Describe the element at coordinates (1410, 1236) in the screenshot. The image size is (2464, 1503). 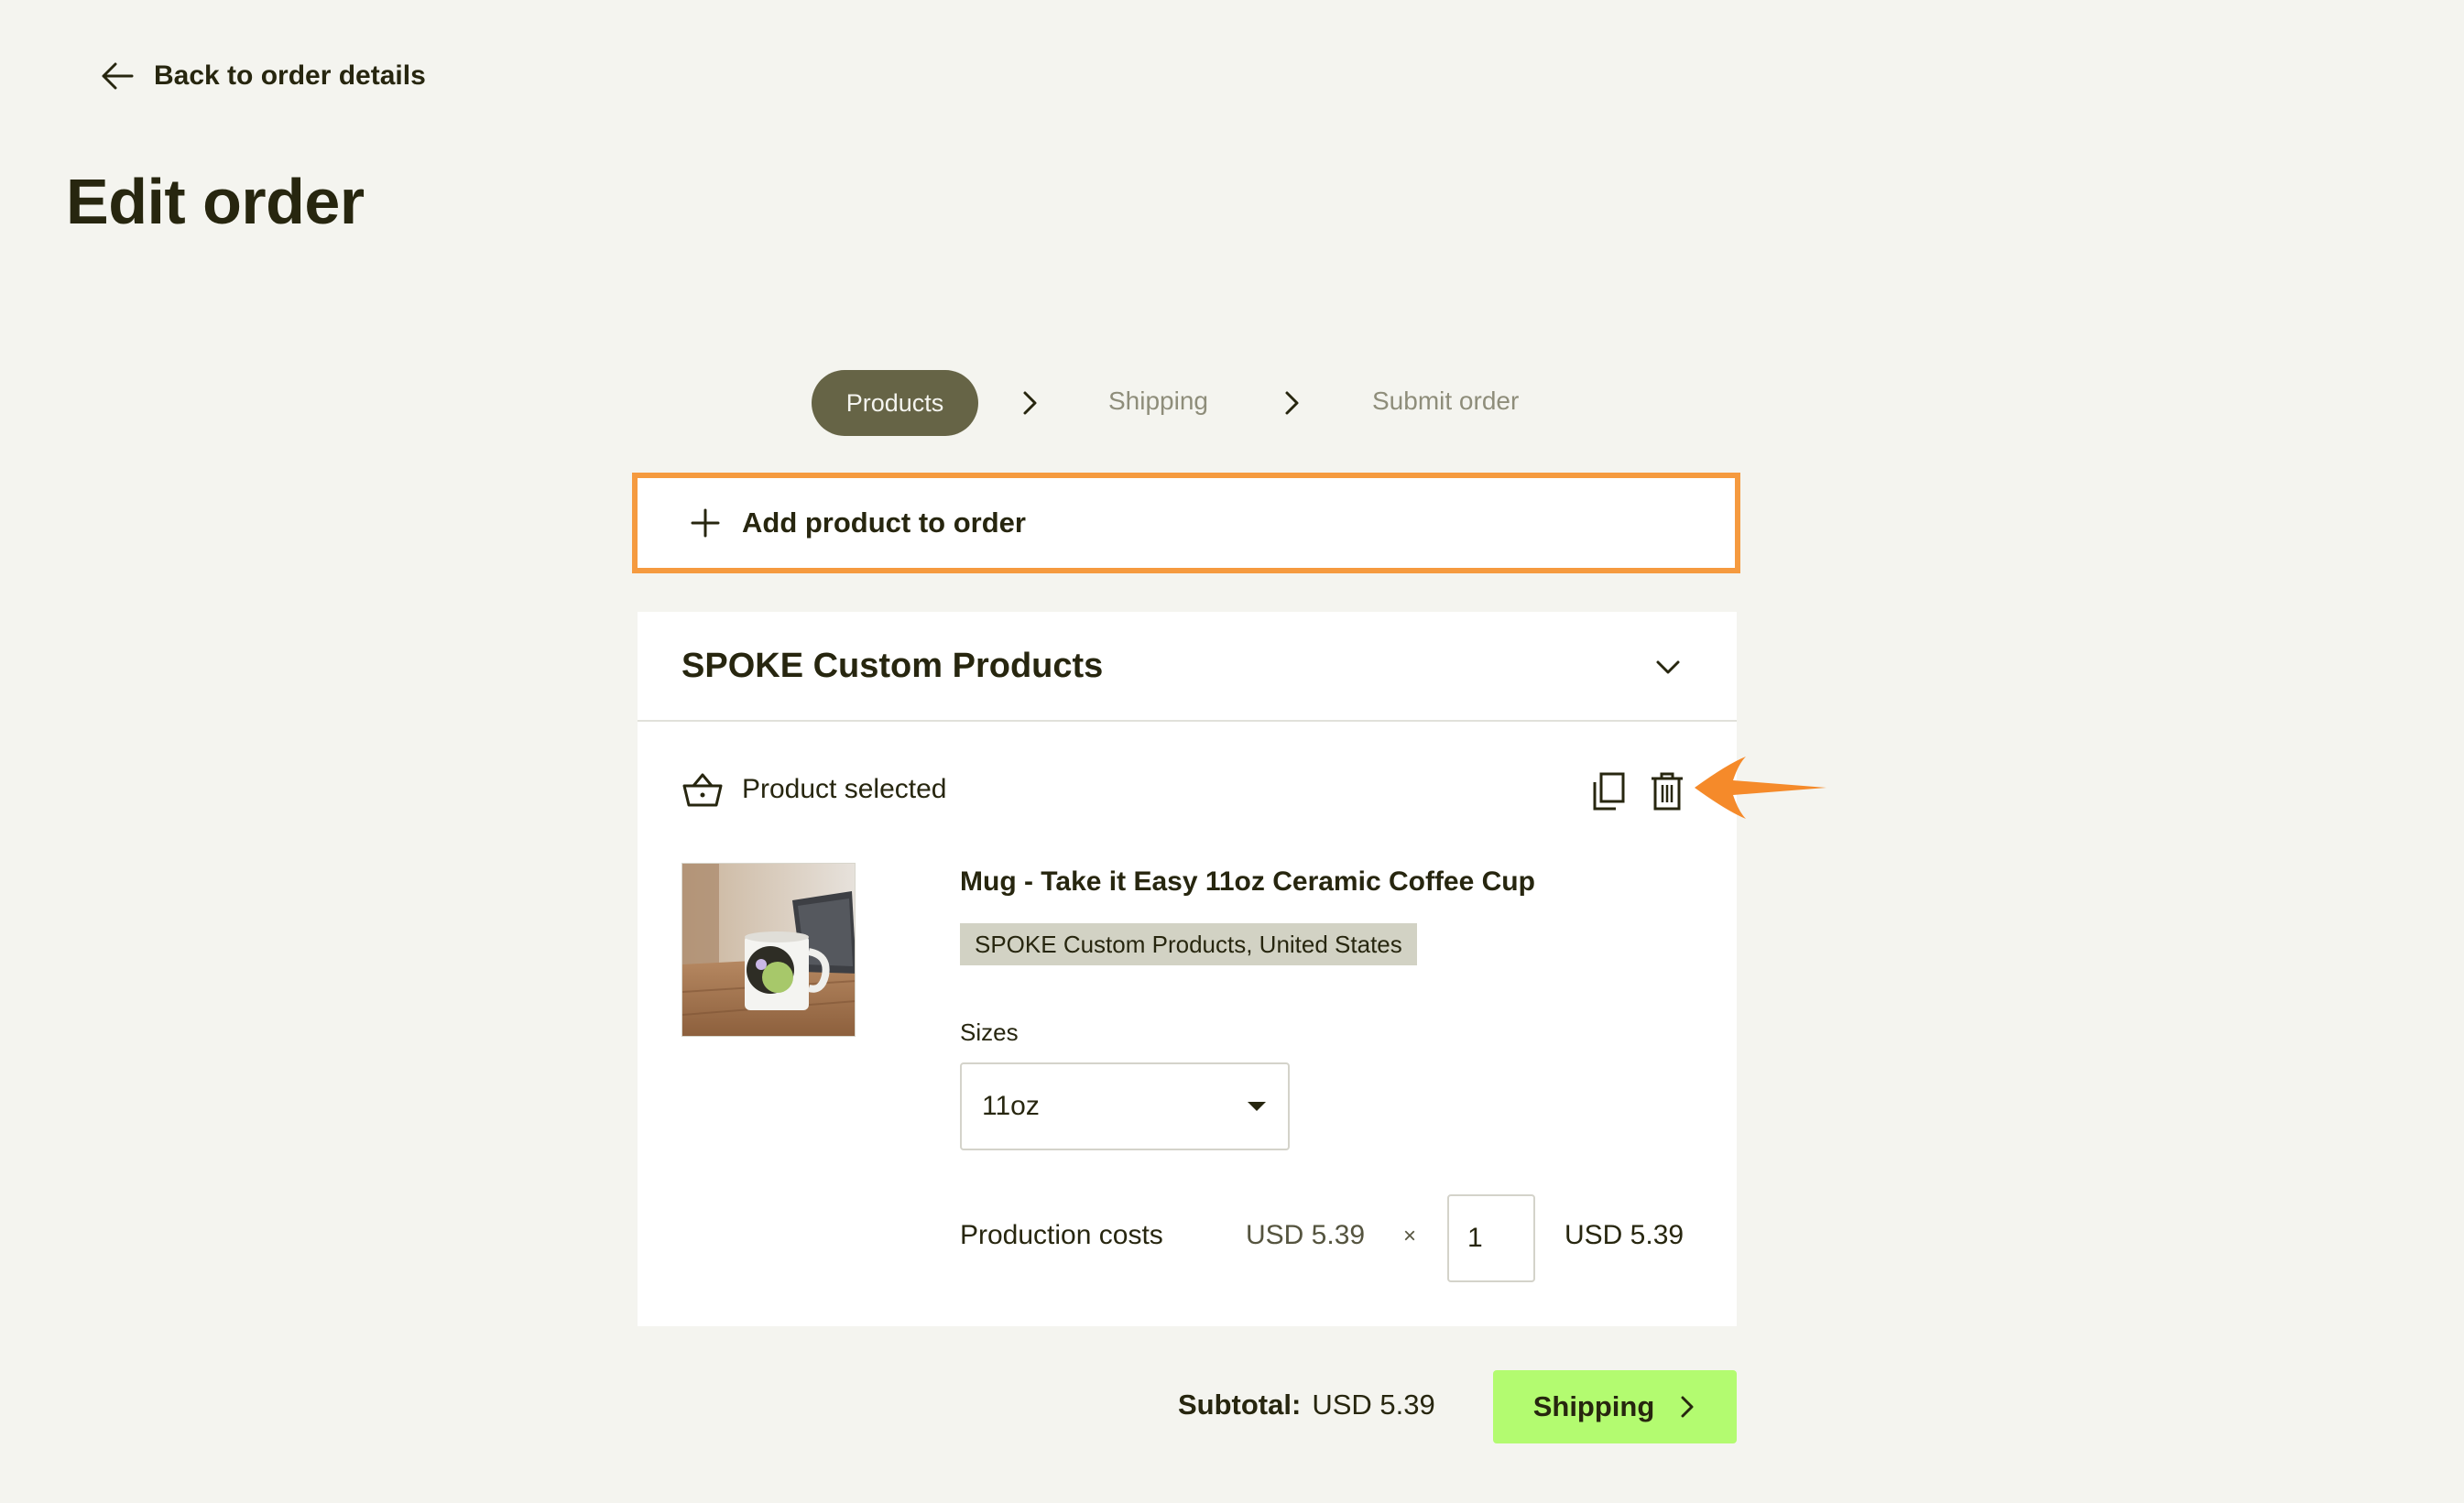
I see `multiply-sign: ×` at that location.